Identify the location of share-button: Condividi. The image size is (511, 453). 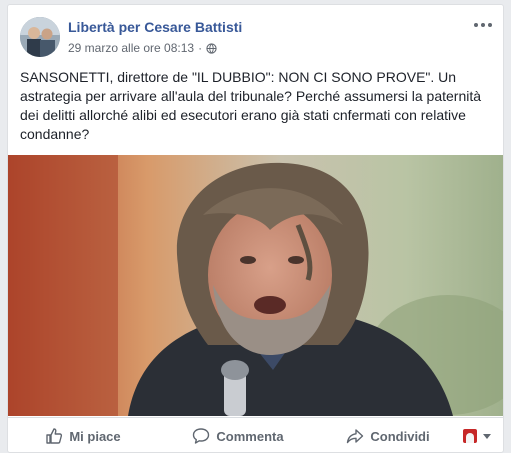
(388, 435).